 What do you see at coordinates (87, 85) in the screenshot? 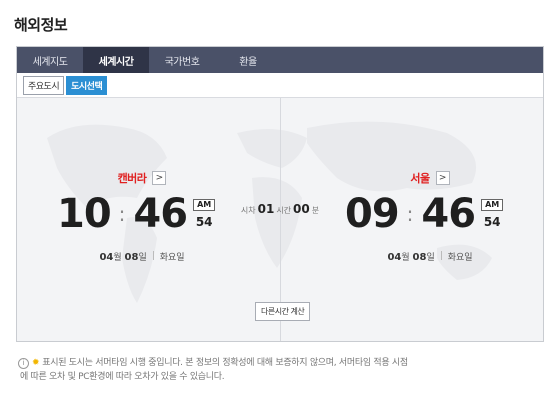
I see `subtab-select-city: 도시선택` at bounding box center [87, 85].